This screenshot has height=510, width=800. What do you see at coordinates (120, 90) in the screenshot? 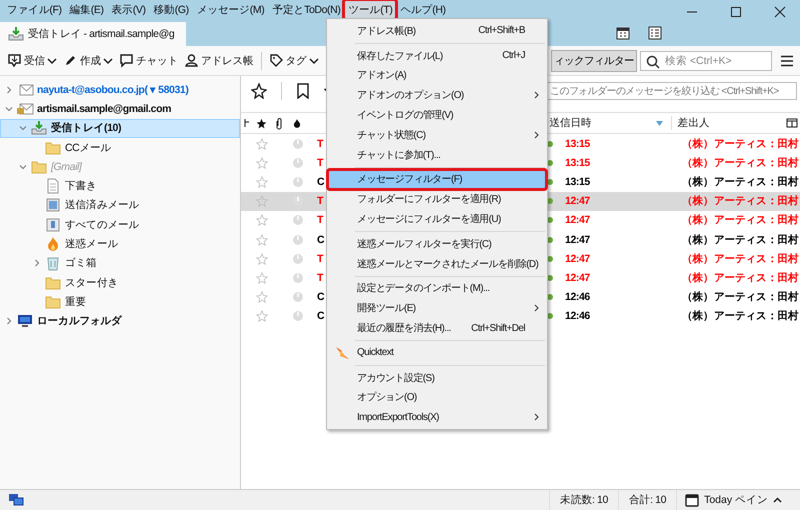
I see `folder-item: nayuta-t@asobou.co.jp( ▾ 58031)` at bounding box center [120, 90].